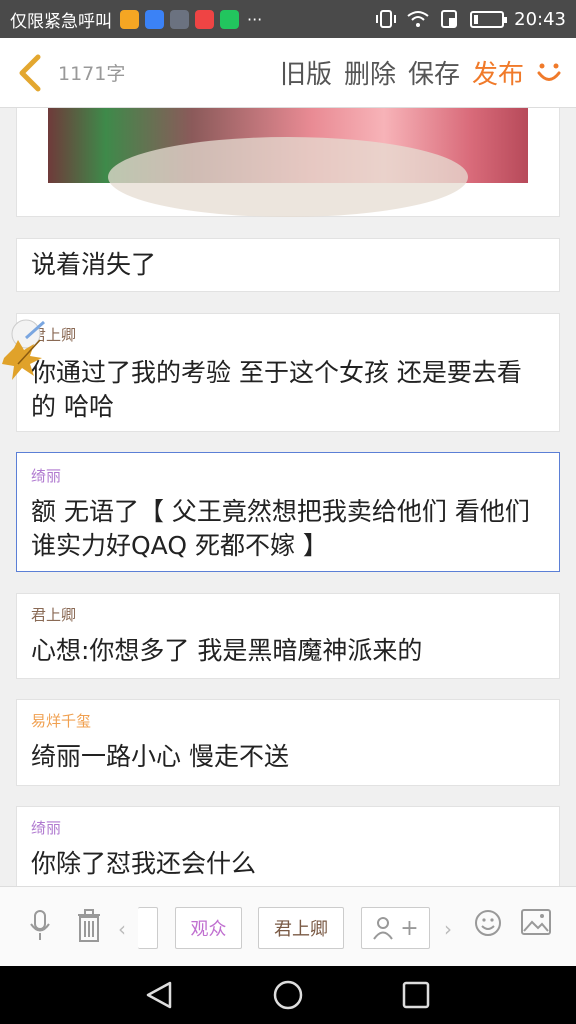  Describe the element at coordinates (23, 349) in the screenshot. I see `leaf-sticker-icon` at that location.